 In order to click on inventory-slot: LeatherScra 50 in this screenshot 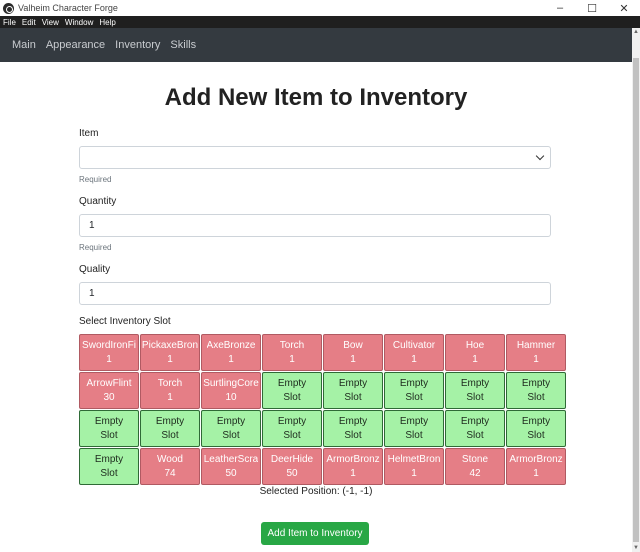, I will do `click(231, 466)`.